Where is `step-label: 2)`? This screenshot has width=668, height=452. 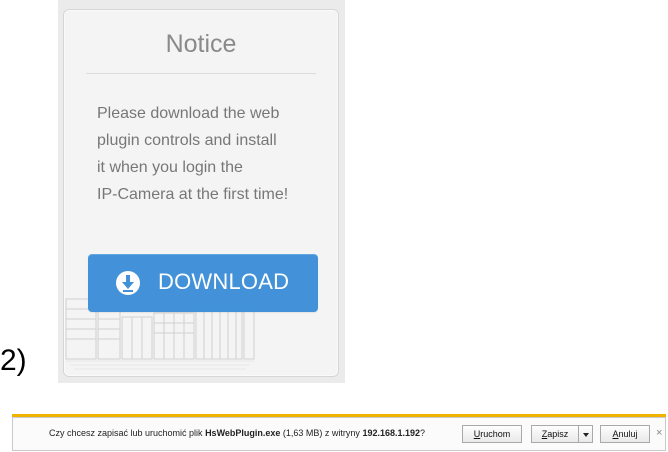 step-label: 2) is located at coordinates (13, 360).